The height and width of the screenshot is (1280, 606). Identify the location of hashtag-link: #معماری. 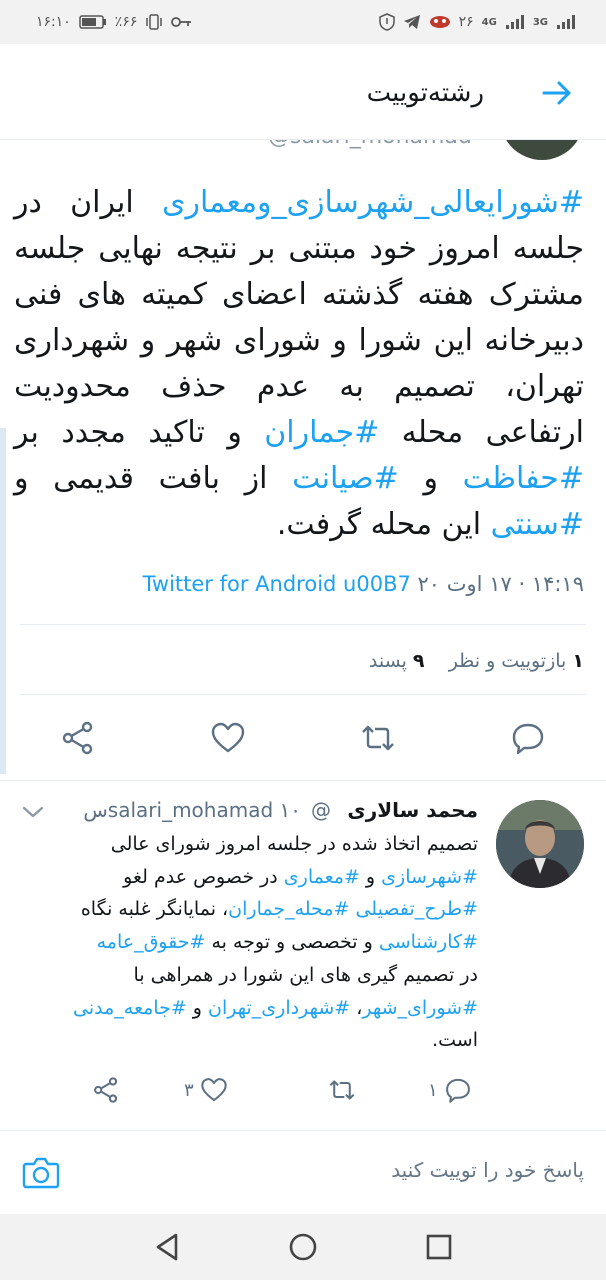
(322, 877).